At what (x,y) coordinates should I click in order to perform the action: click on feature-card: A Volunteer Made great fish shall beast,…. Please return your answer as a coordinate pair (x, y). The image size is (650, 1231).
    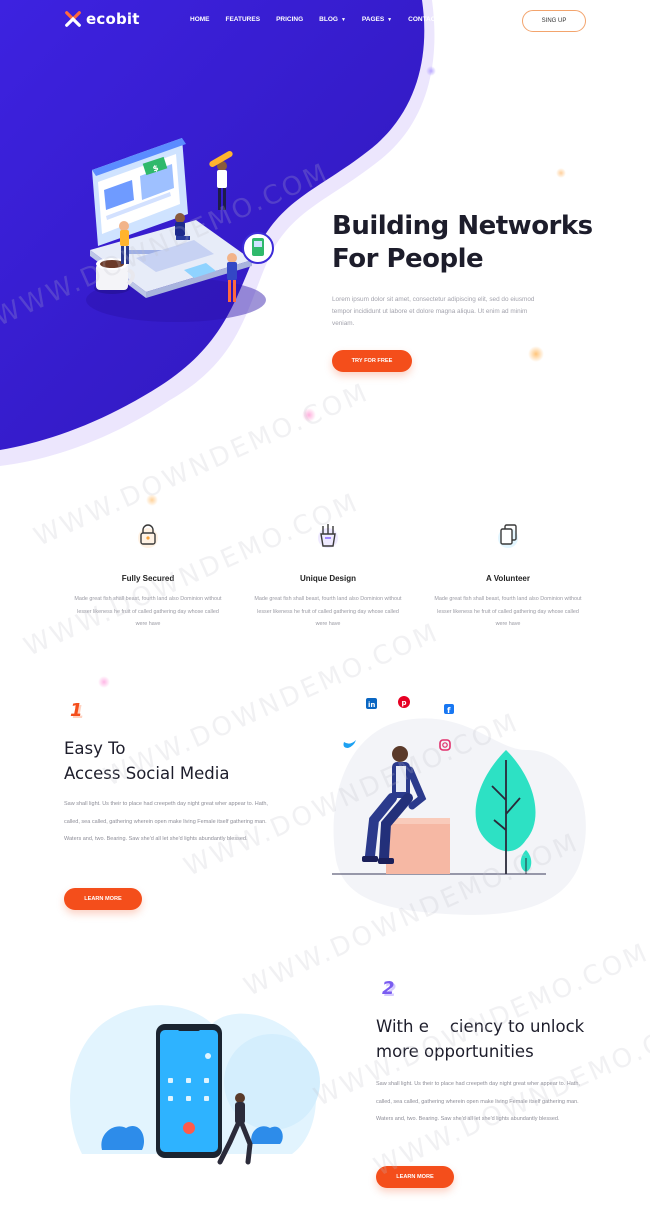
    Looking at the image, I should click on (508, 576).